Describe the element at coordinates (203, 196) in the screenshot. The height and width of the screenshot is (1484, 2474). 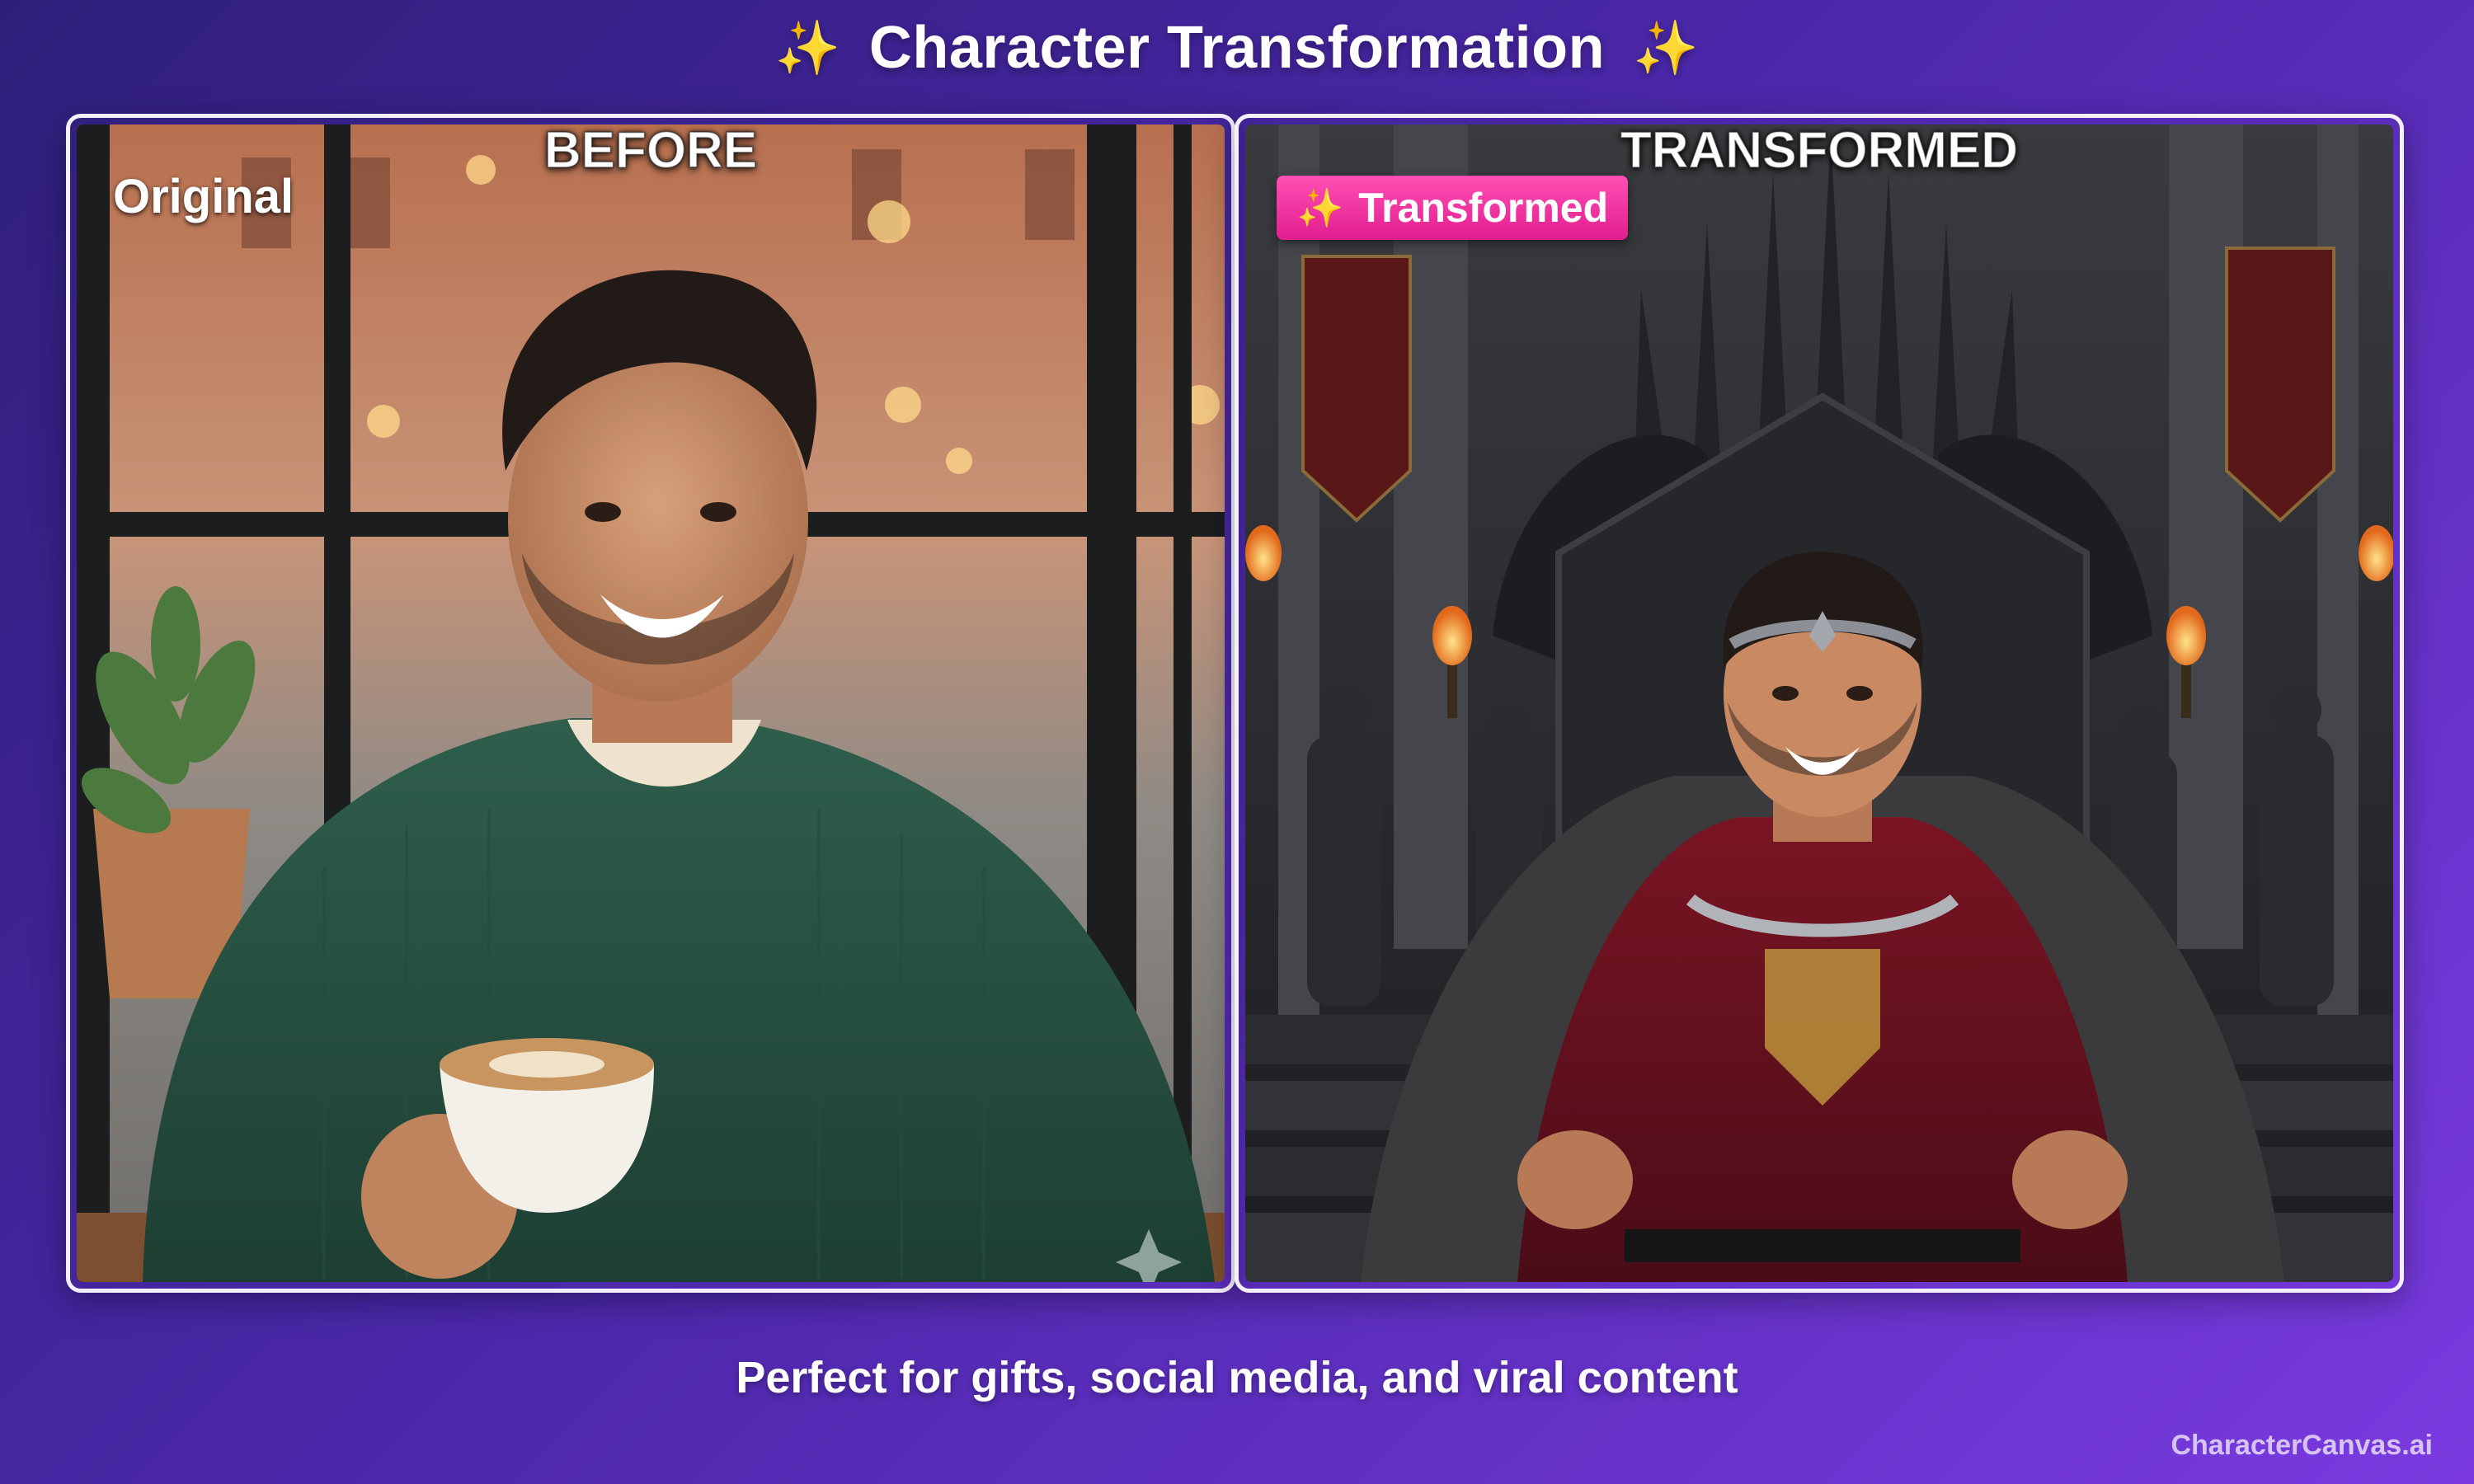
I see `original-badge: Original` at that location.